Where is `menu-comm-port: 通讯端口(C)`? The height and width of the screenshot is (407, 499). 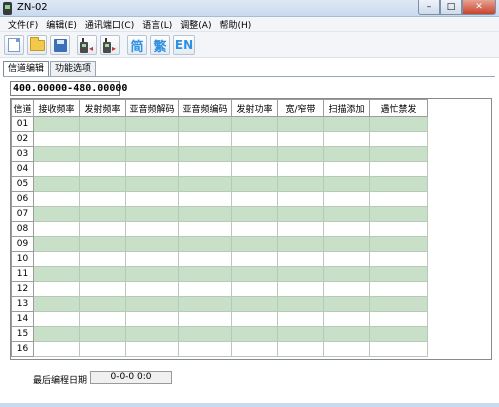
menu-comm-port: 通讯端口(C) is located at coordinates (109, 24).